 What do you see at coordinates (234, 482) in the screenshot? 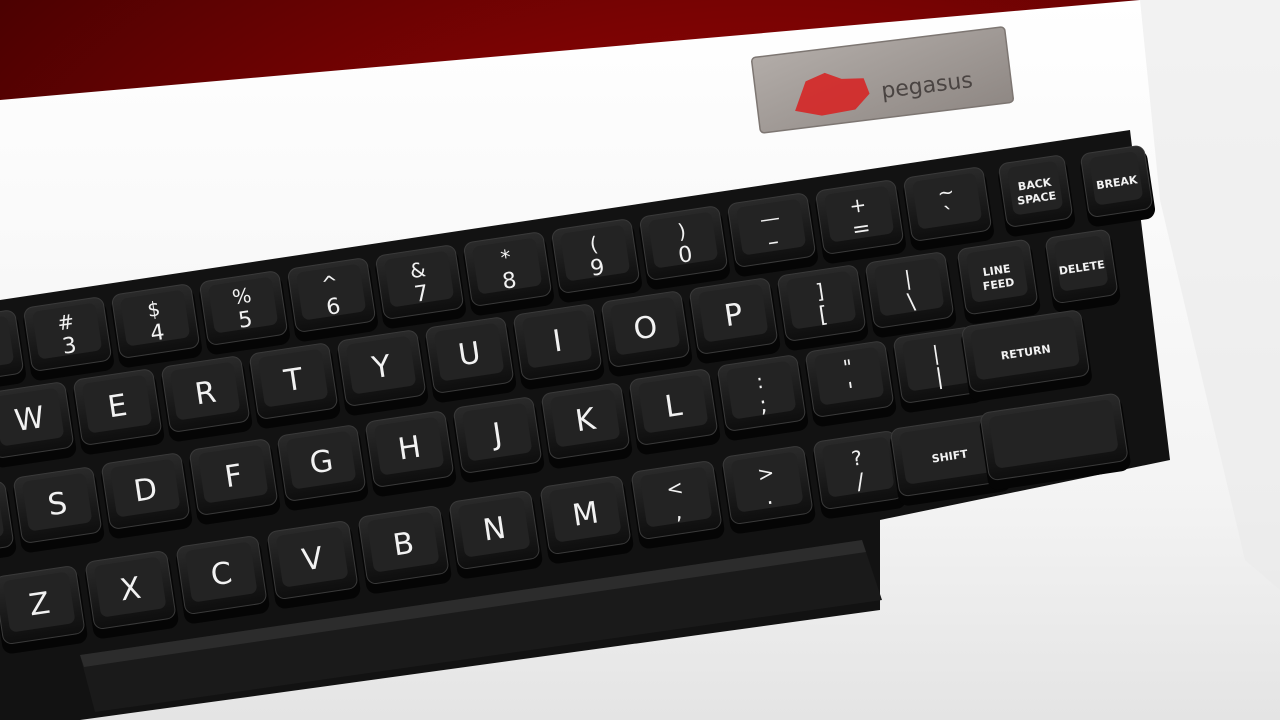
I see `key-f: F` at bounding box center [234, 482].